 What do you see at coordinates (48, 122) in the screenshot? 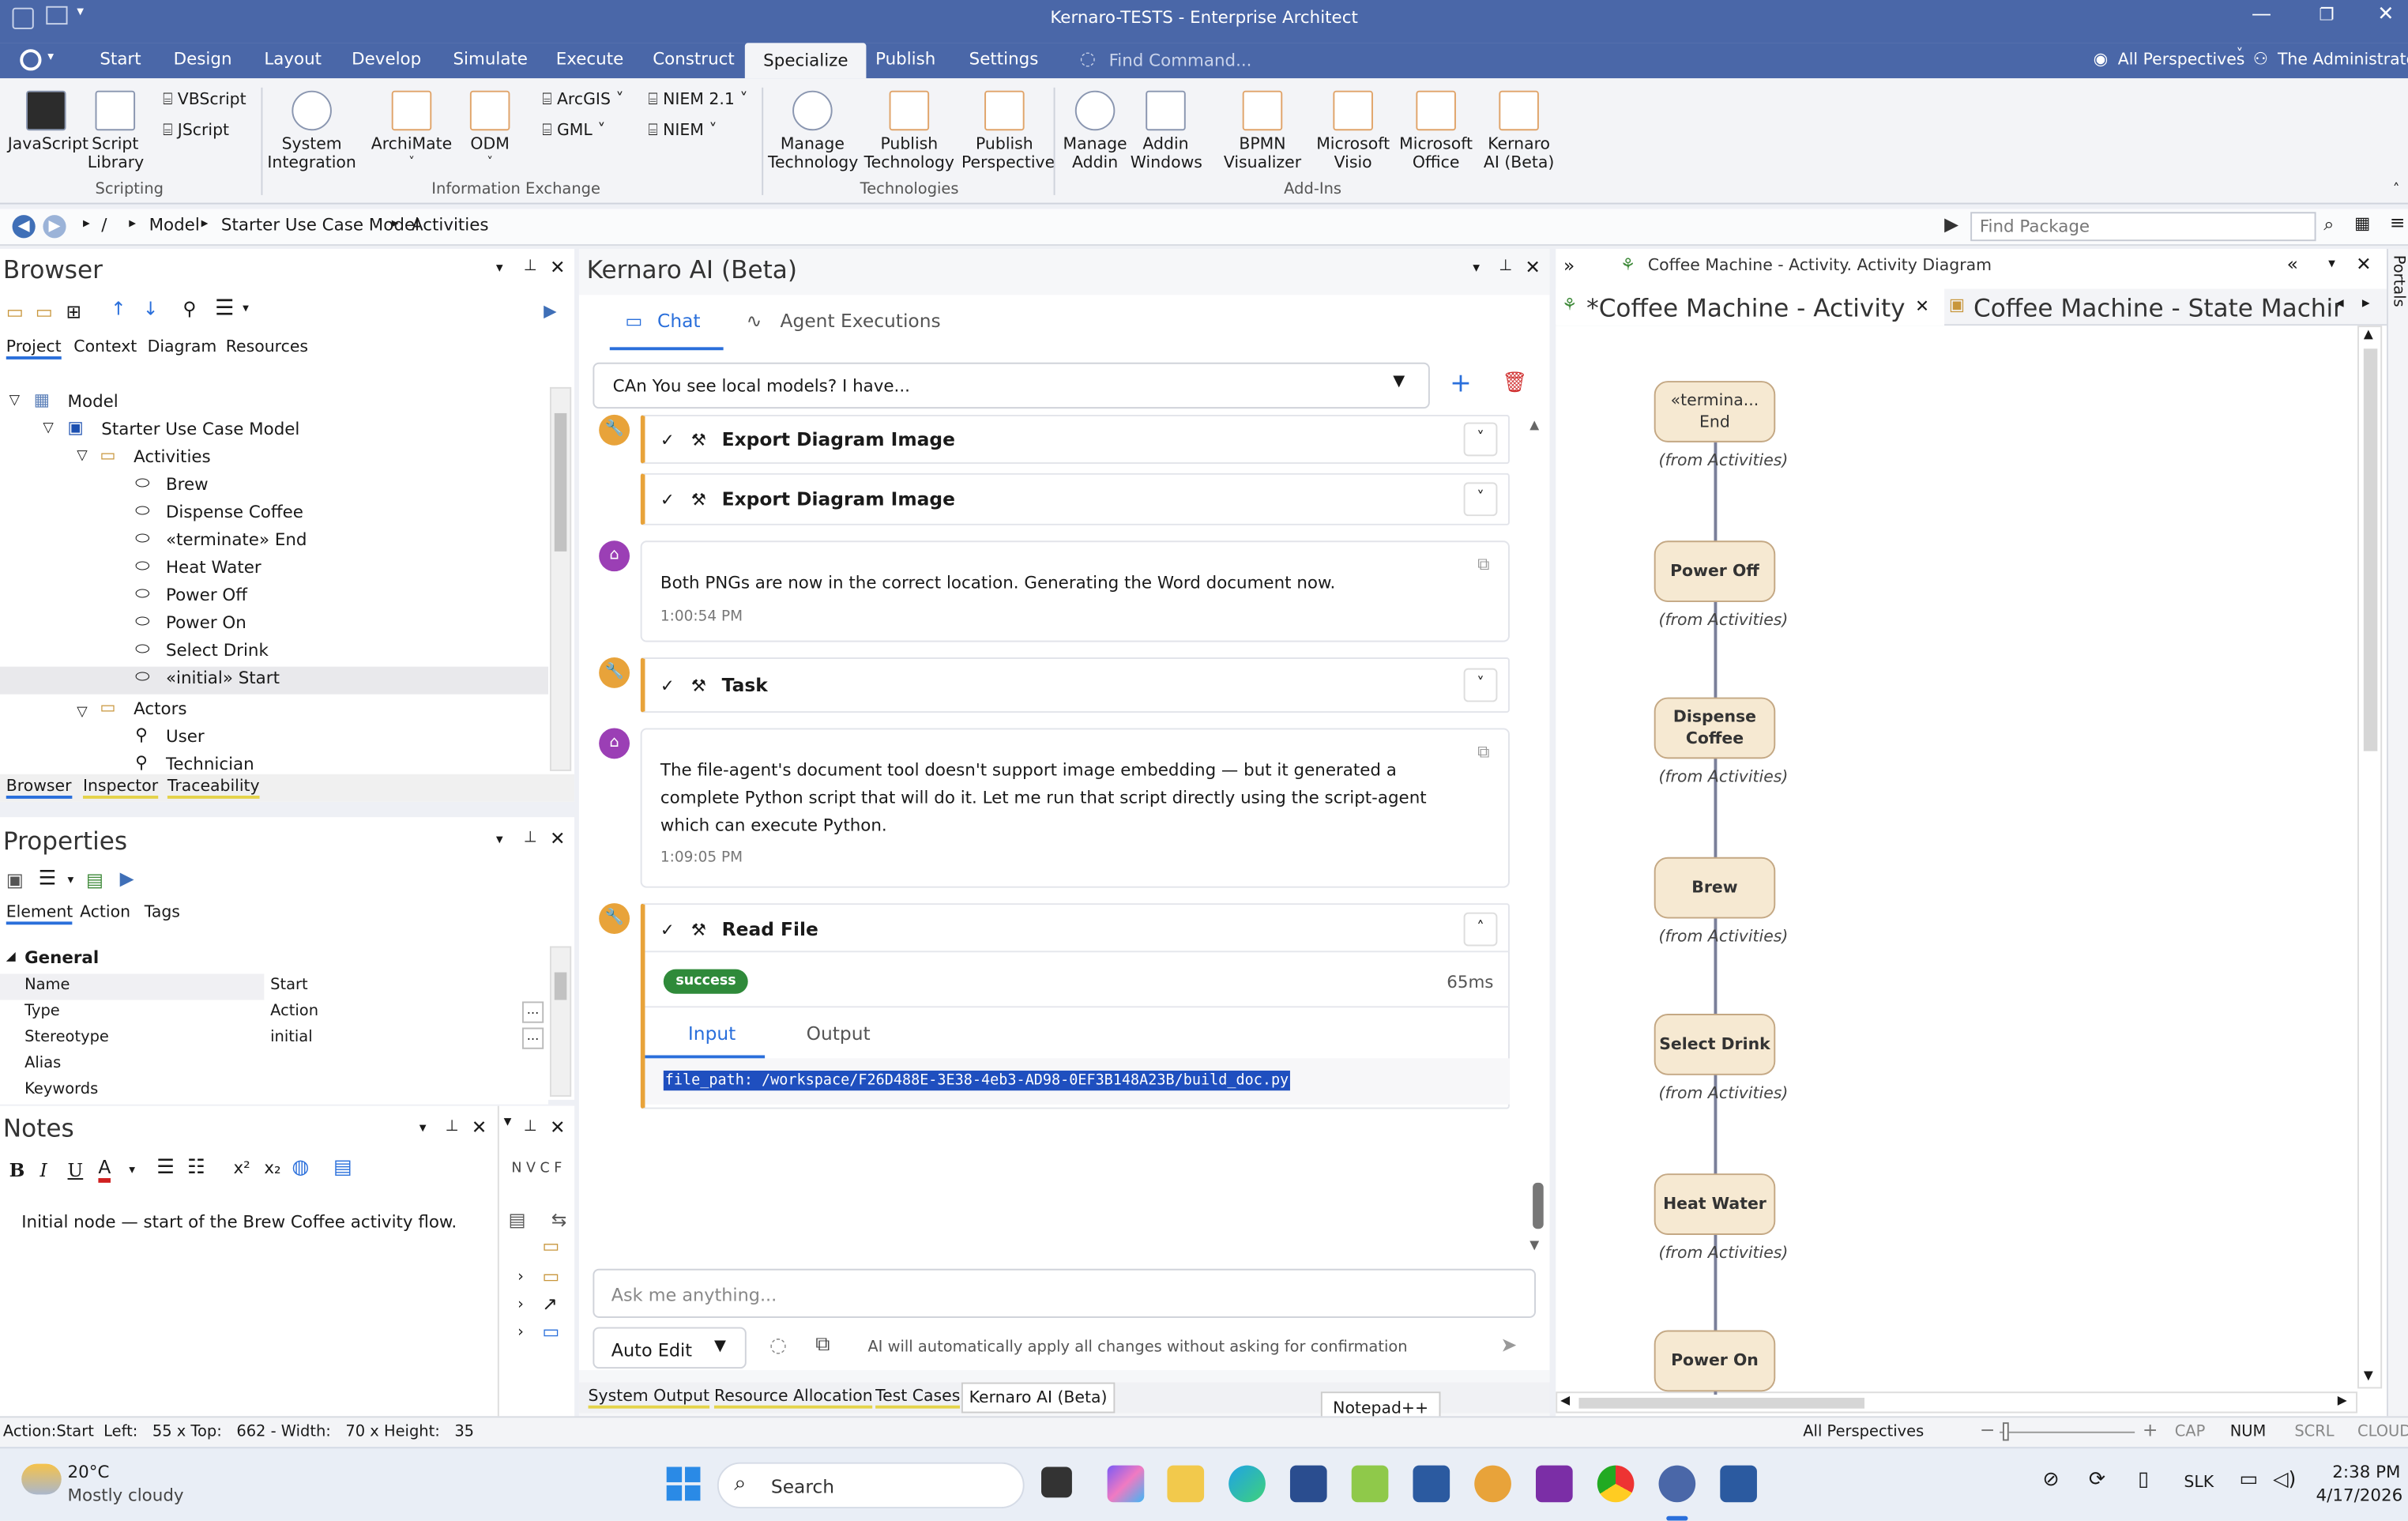
I see `javascript-button: JavaScript` at bounding box center [48, 122].